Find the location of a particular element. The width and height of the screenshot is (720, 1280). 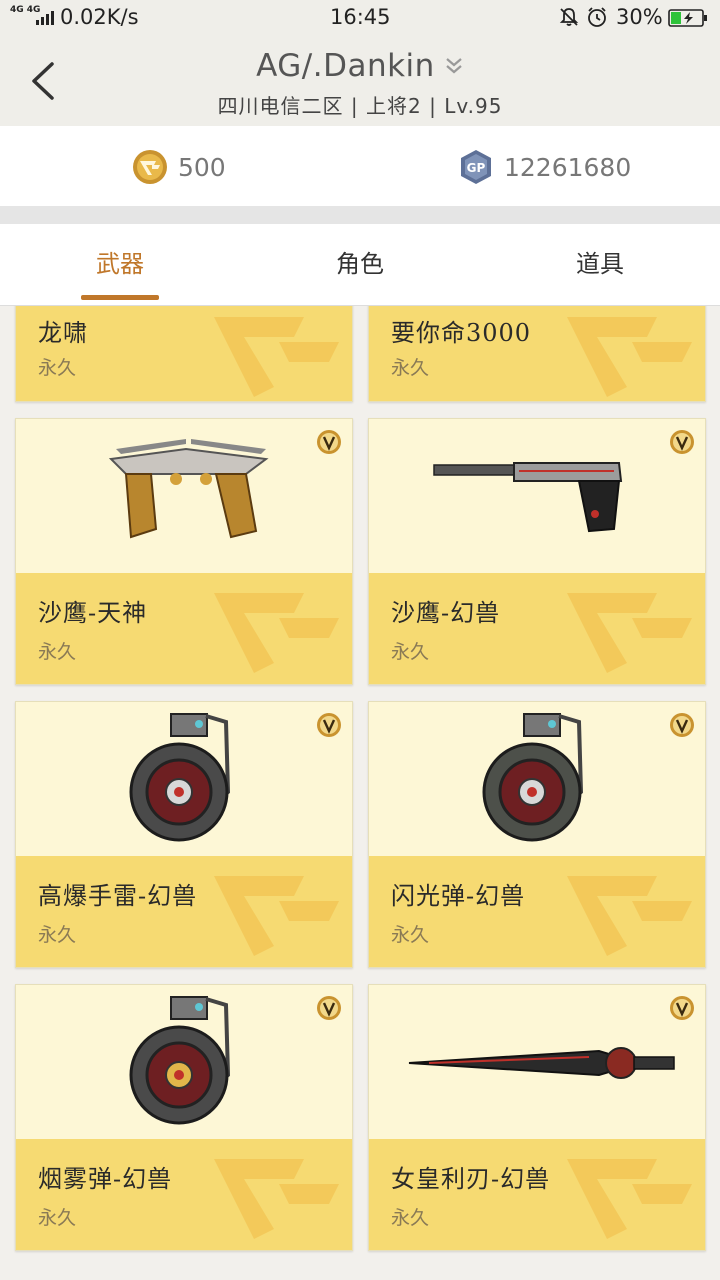

status-bar: 4G 4G 0.02K/s 16:45 30% is located at coordinates (360, 18).